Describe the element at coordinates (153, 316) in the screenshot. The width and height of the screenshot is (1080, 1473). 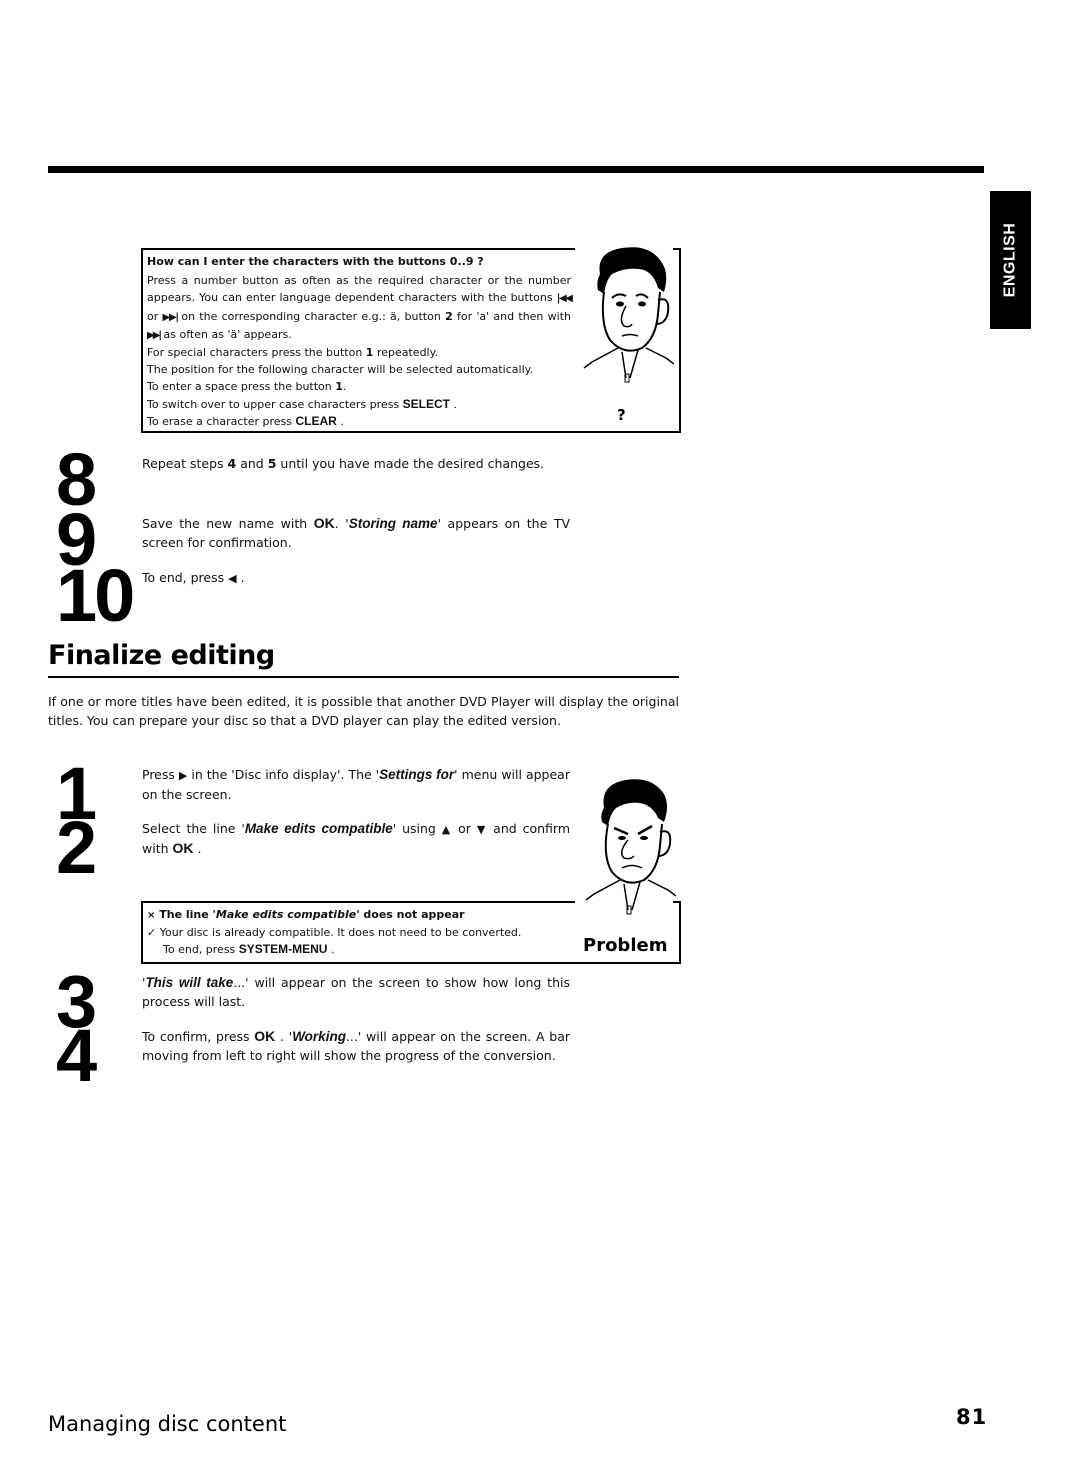
I see `tip-text-part: or` at that location.